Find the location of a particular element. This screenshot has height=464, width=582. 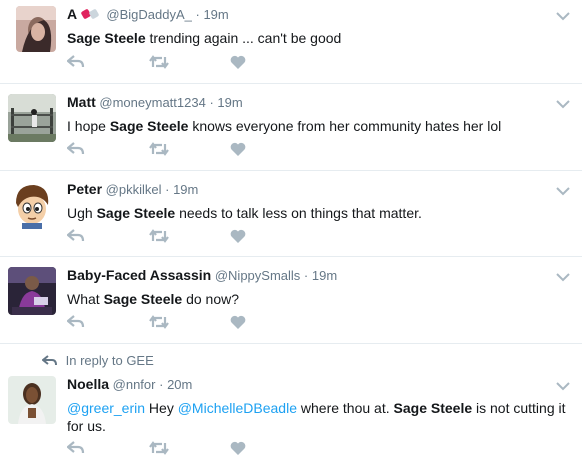

text-fragment: Ugh is located at coordinates (82, 213).